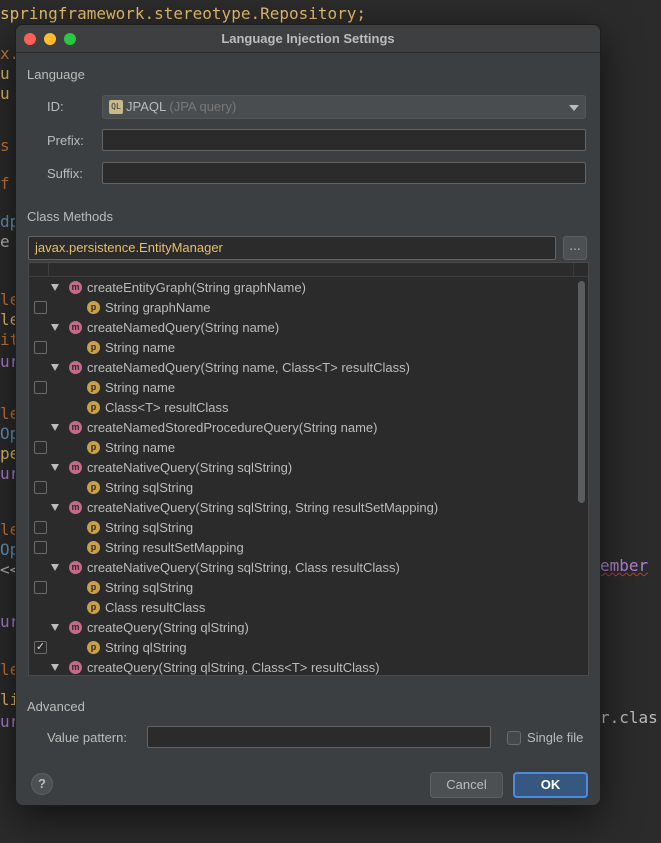  I want to click on dialog-title: Language Injection Settings, so click(308, 38).